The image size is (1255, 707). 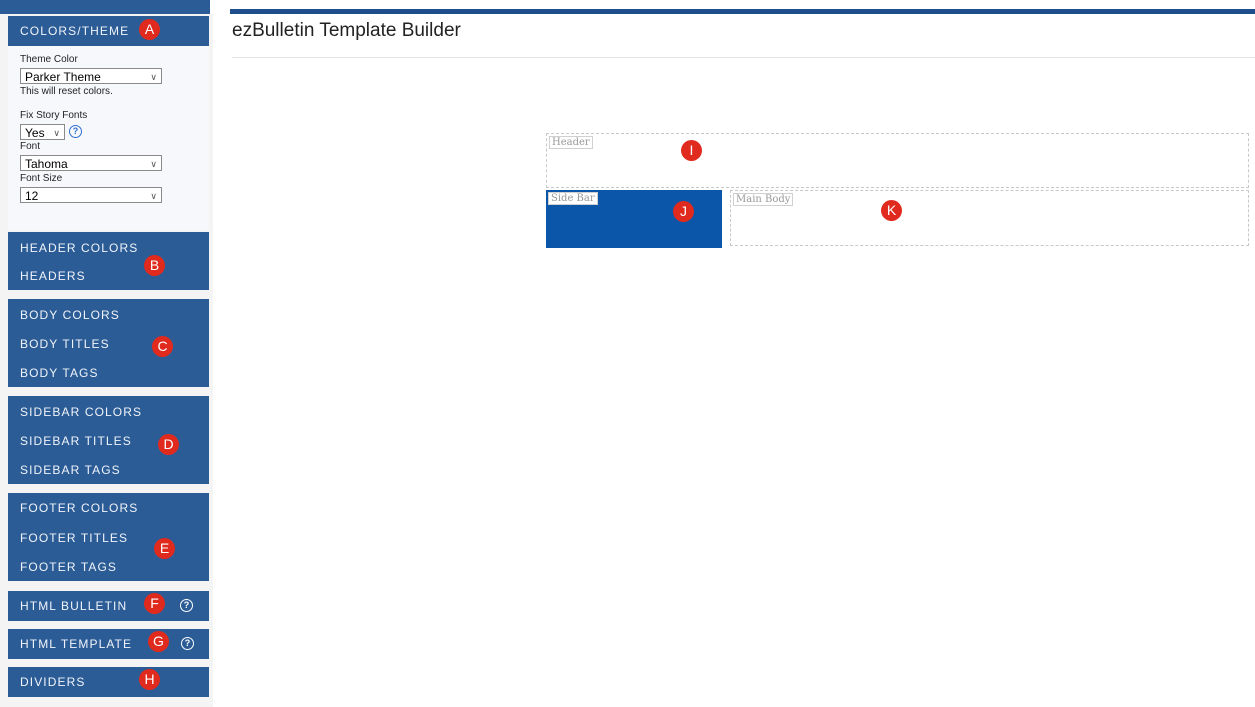 What do you see at coordinates (105, 7) in the screenshot?
I see `top-tabs` at bounding box center [105, 7].